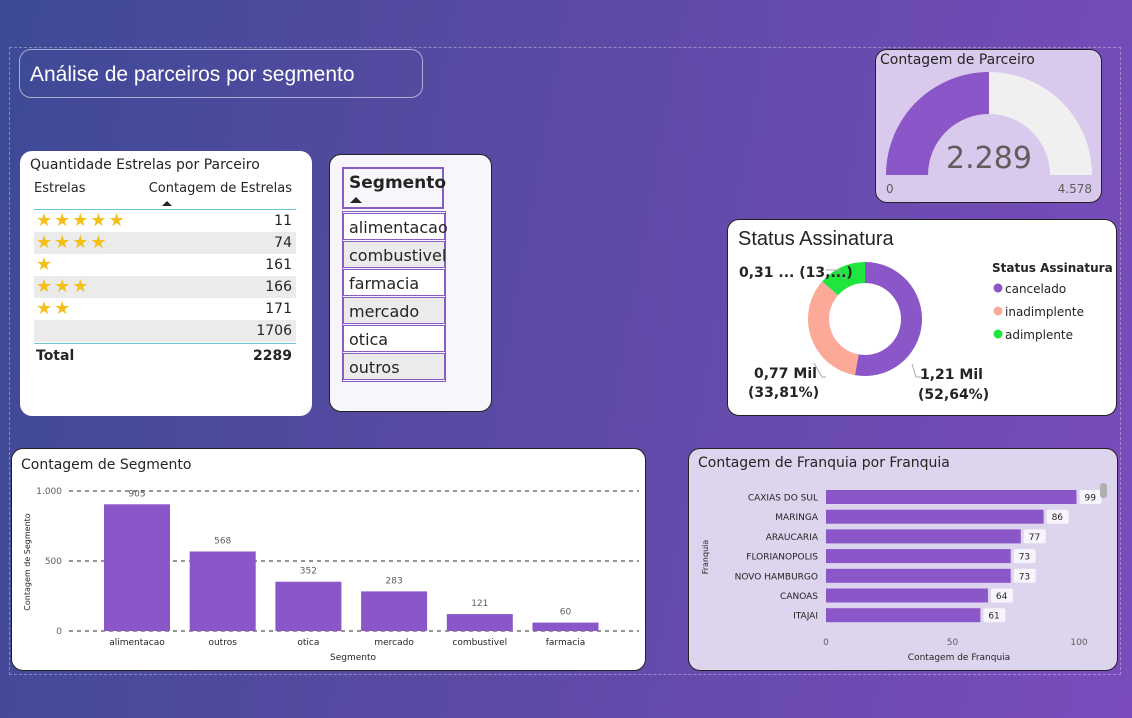  What do you see at coordinates (1103, 490) in the screenshot?
I see `scrollbar-thumb` at bounding box center [1103, 490].